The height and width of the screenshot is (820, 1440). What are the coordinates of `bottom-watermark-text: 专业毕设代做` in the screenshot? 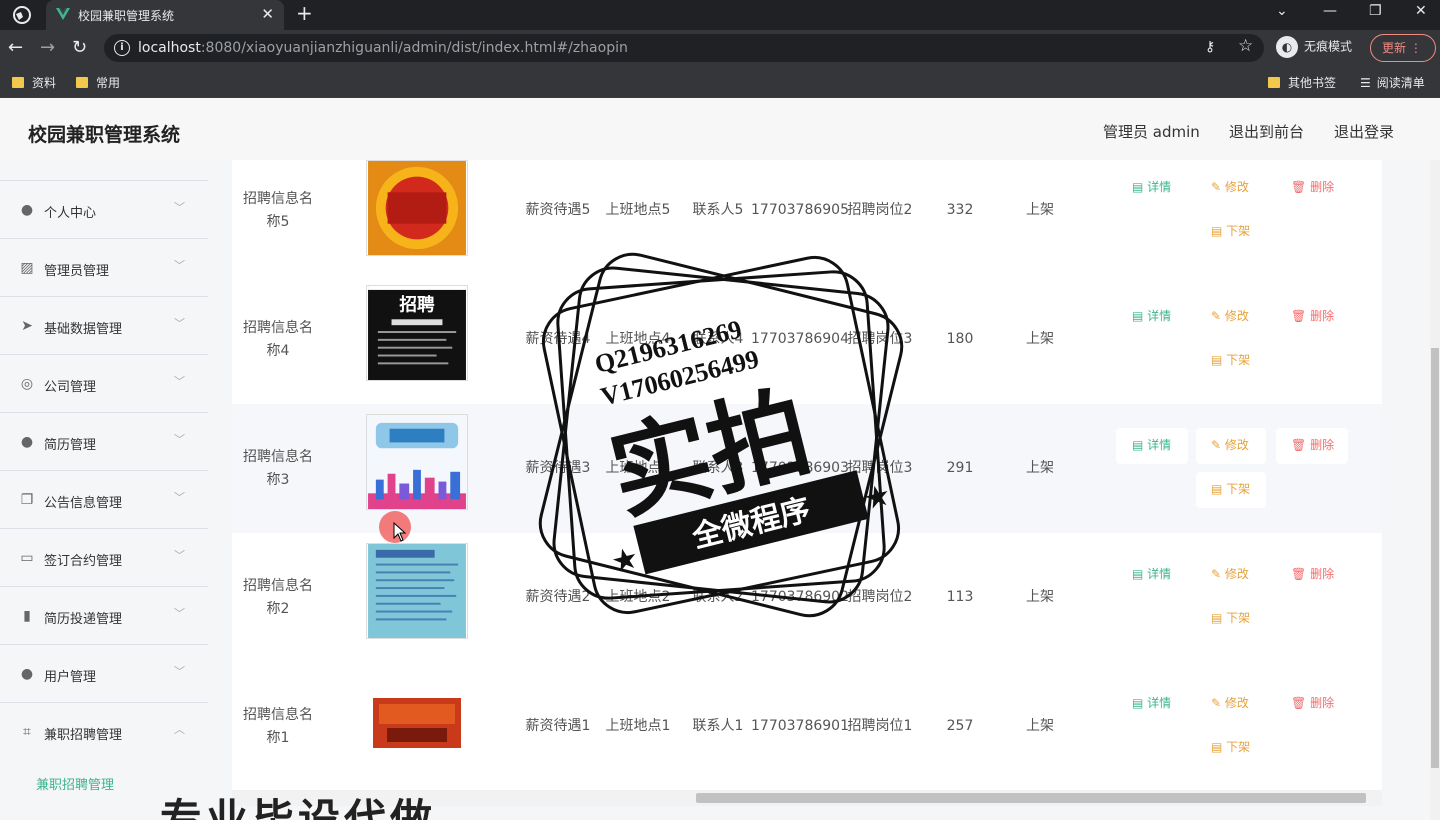 It's located at (298, 807).